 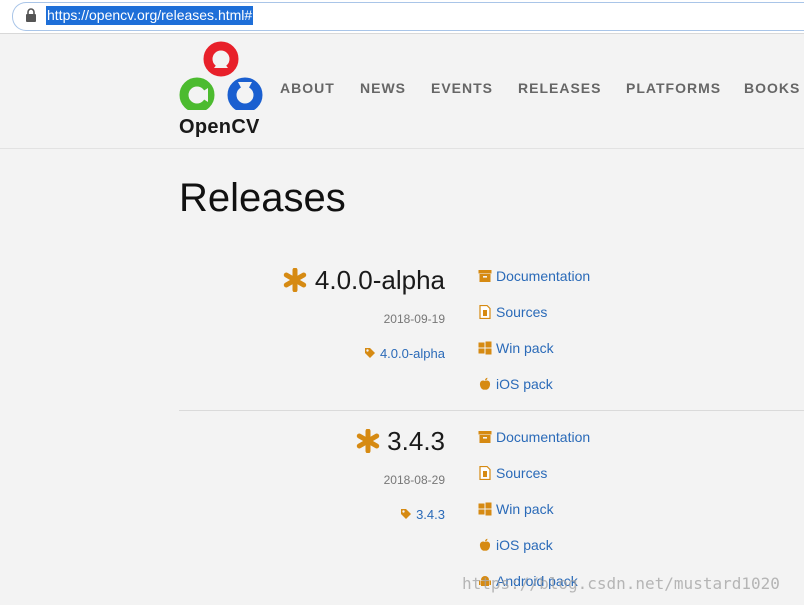 What do you see at coordinates (402, 148) in the screenshot?
I see `header-divider` at bounding box center [402, 148].